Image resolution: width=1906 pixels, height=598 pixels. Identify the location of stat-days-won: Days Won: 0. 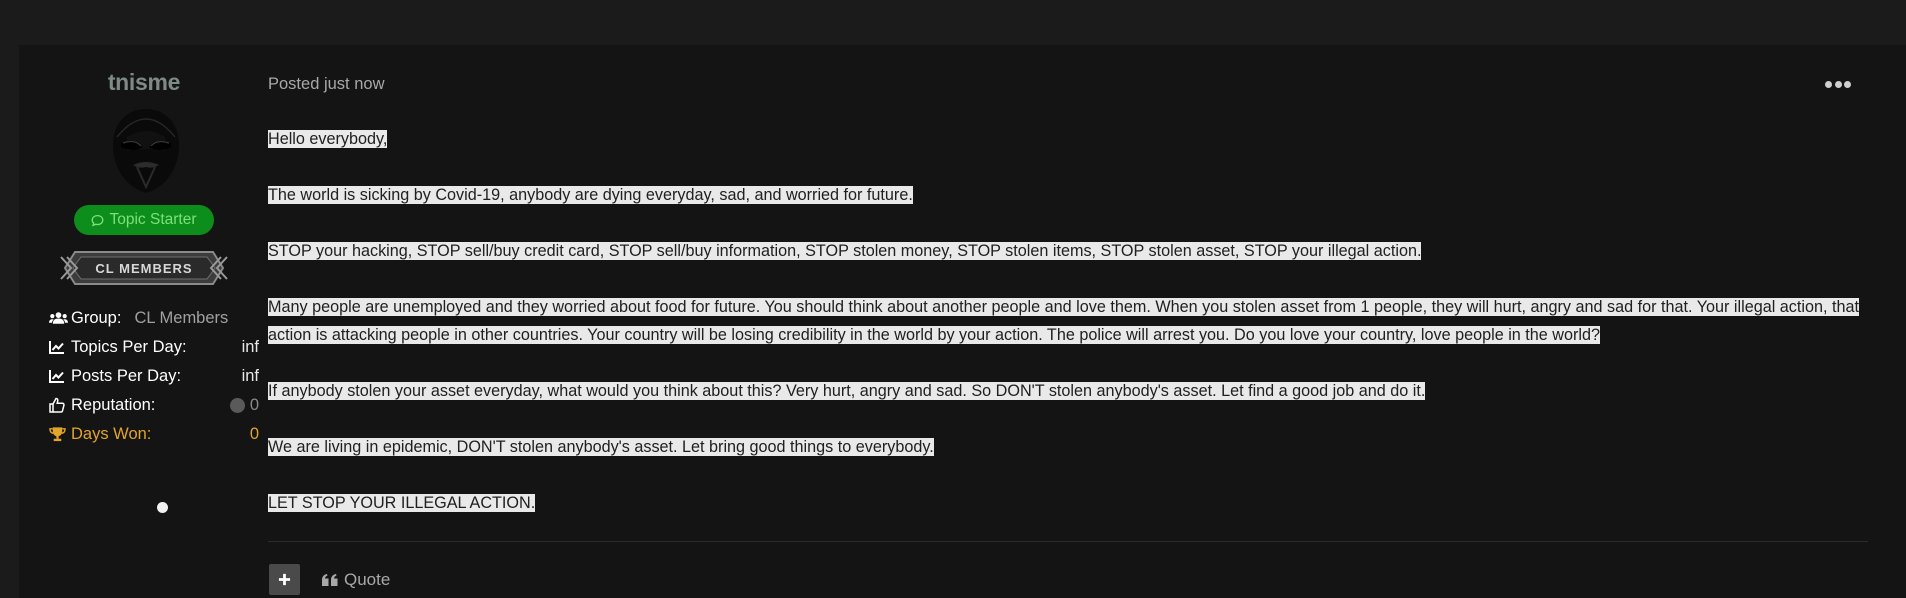
(154, 434).